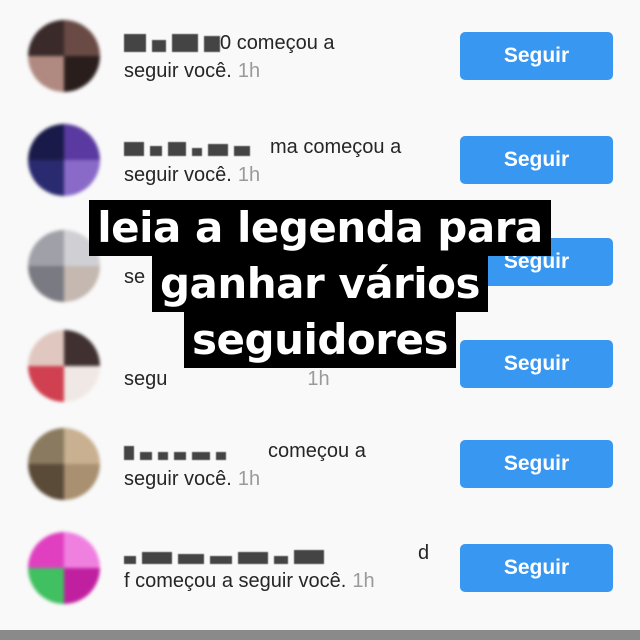 This screenshot has width=640, height=640. Describe the element at coordinates (320, 635) in the screenshot. I see `bottom-edge` at that location.